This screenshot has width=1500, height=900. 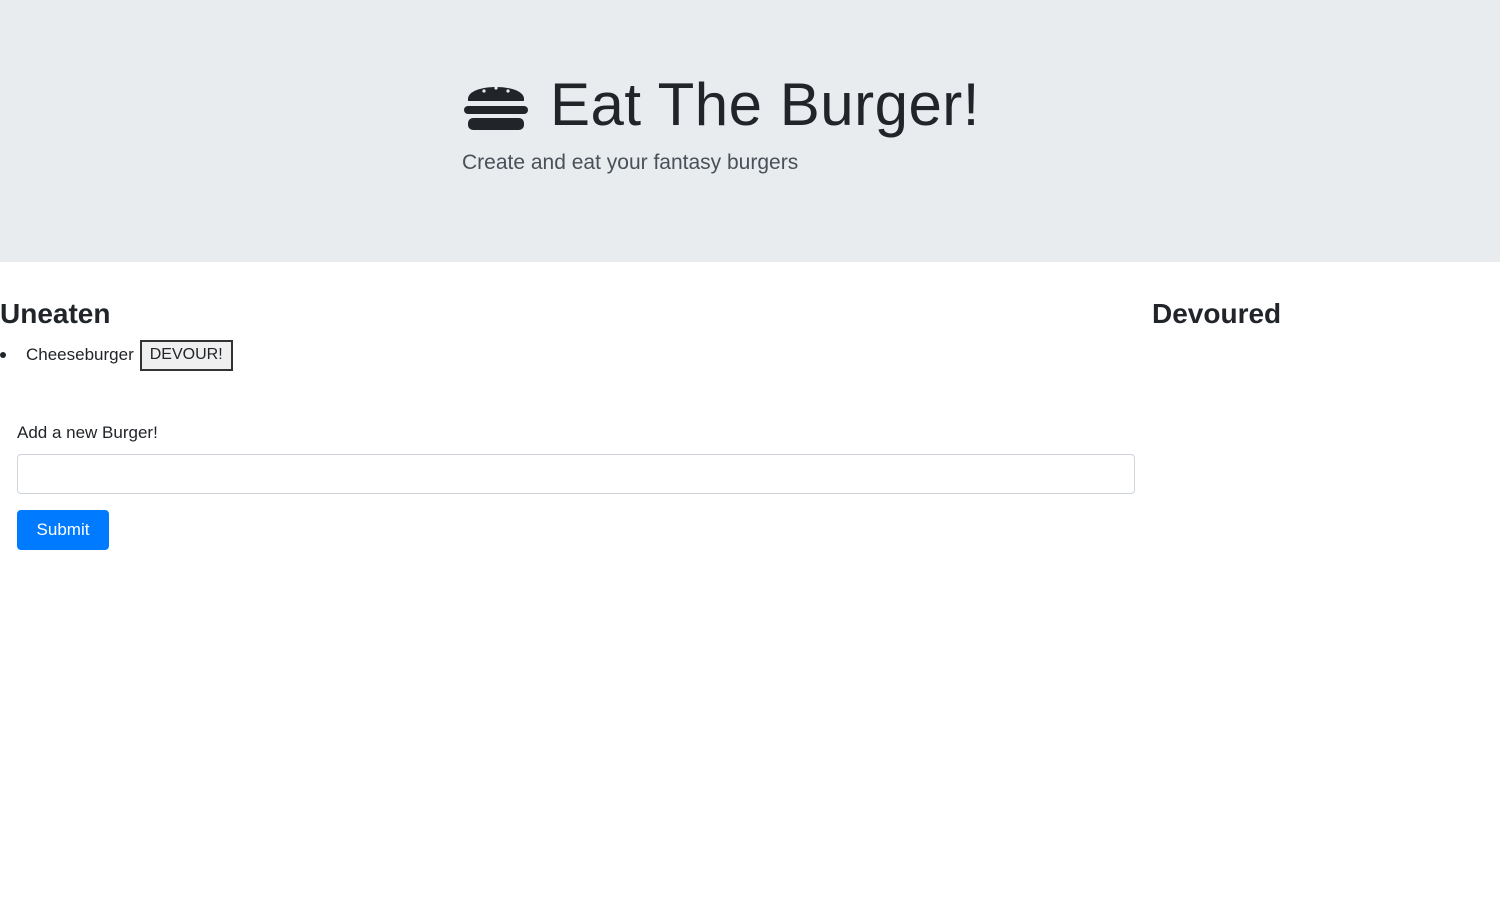 I want to click on uneaten-list: Cheeseburger DEVOUR!, so click(x=116, y=355).